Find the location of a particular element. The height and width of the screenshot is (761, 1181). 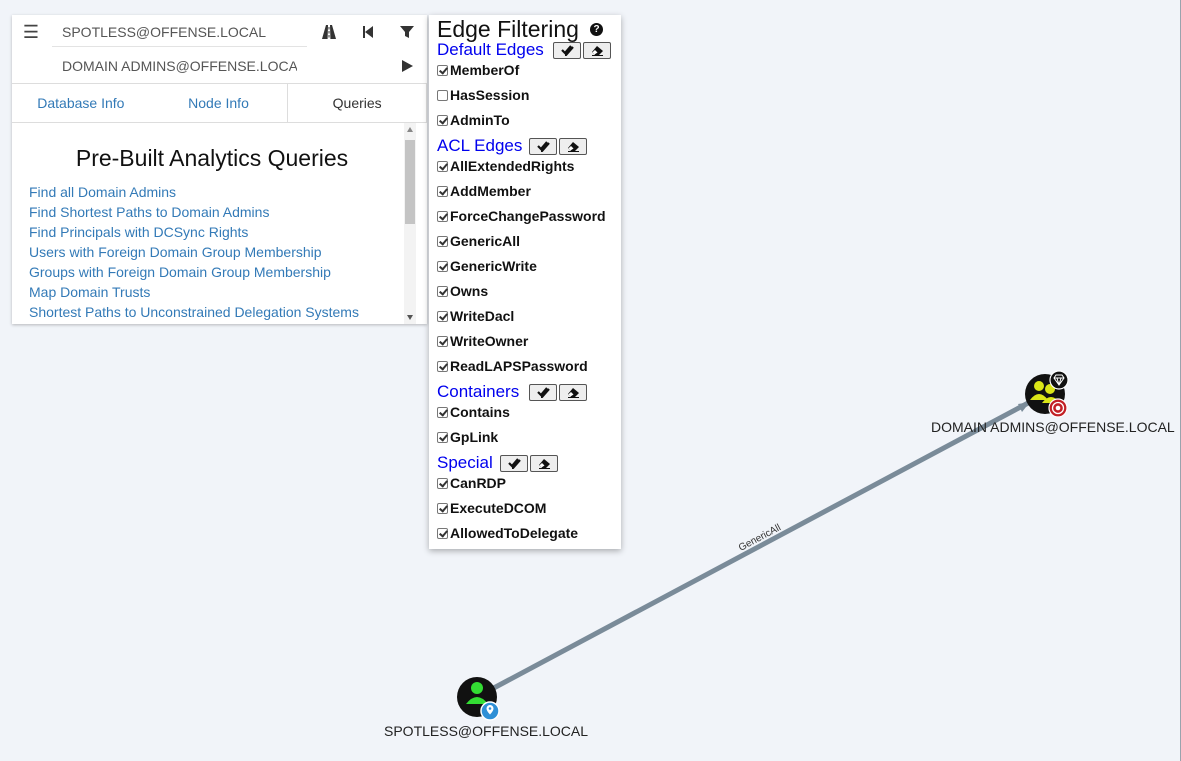

query-link: Find all Domain Admins is located at coordinates (194, 192).